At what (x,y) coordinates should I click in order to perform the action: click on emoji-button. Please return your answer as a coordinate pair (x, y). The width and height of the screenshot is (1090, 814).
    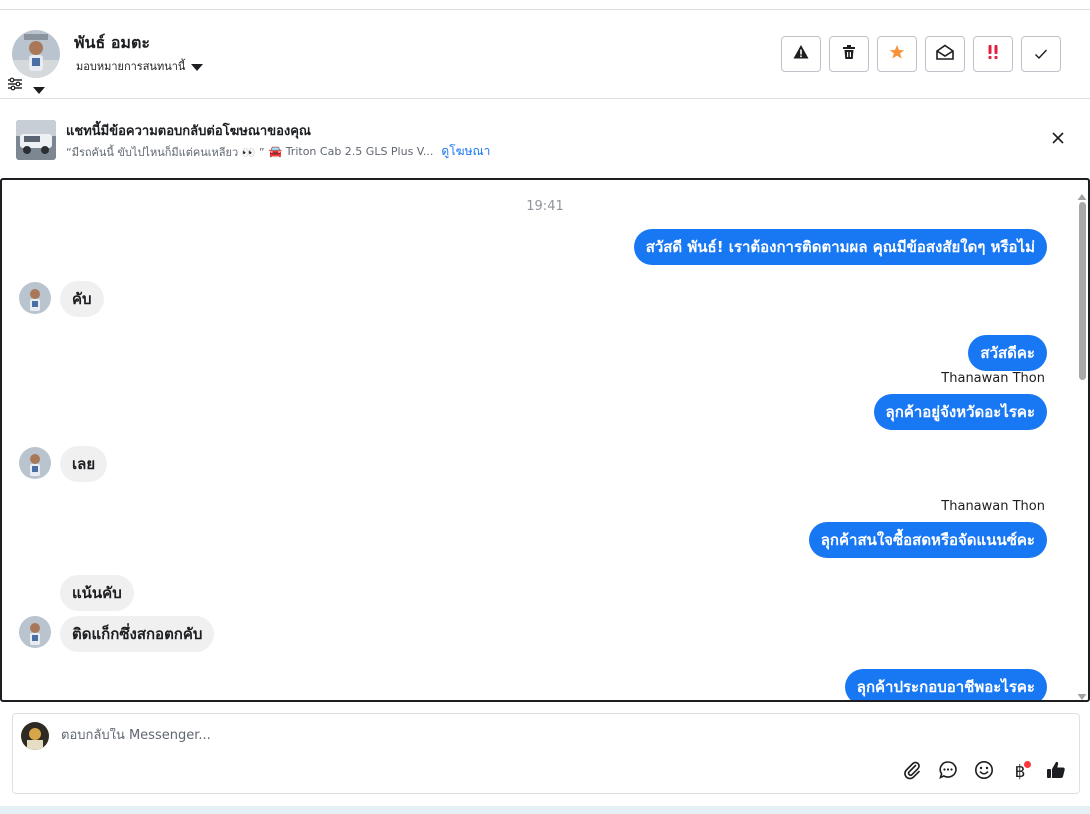
    Looking at the image, I should click on (984, 772).